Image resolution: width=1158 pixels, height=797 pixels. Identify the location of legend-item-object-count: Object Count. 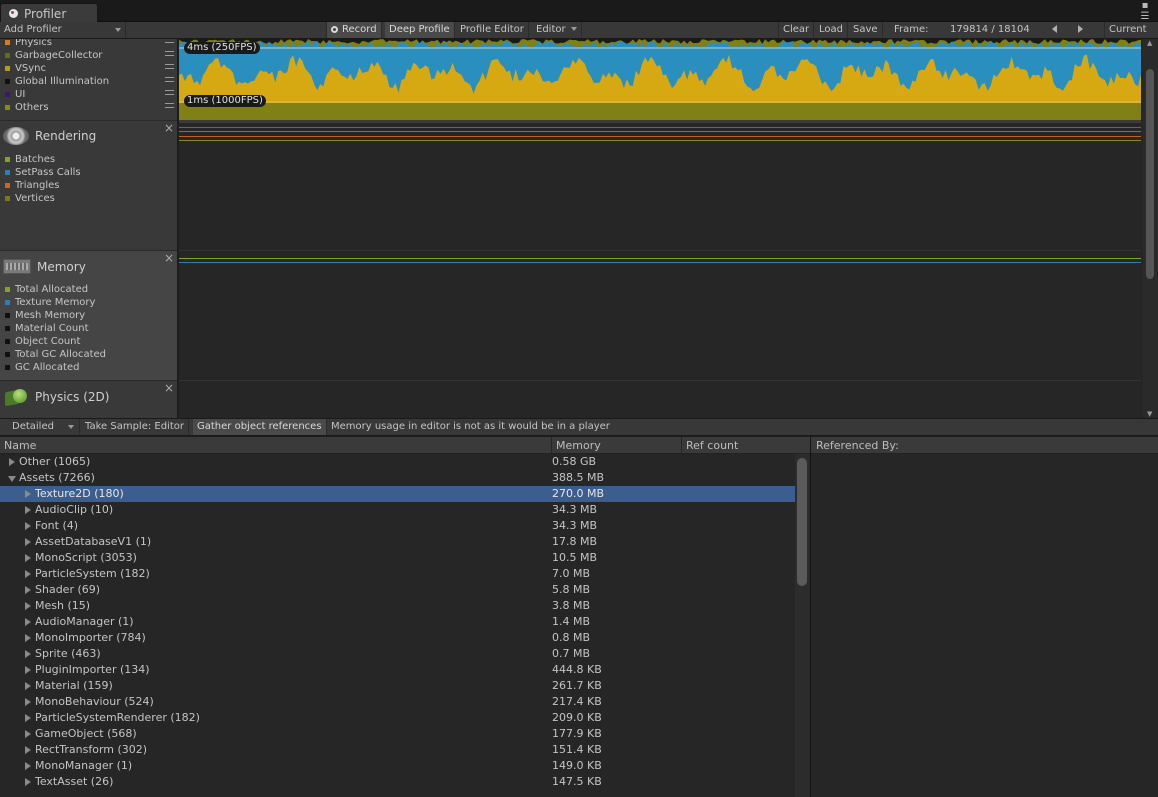
(42, 341).